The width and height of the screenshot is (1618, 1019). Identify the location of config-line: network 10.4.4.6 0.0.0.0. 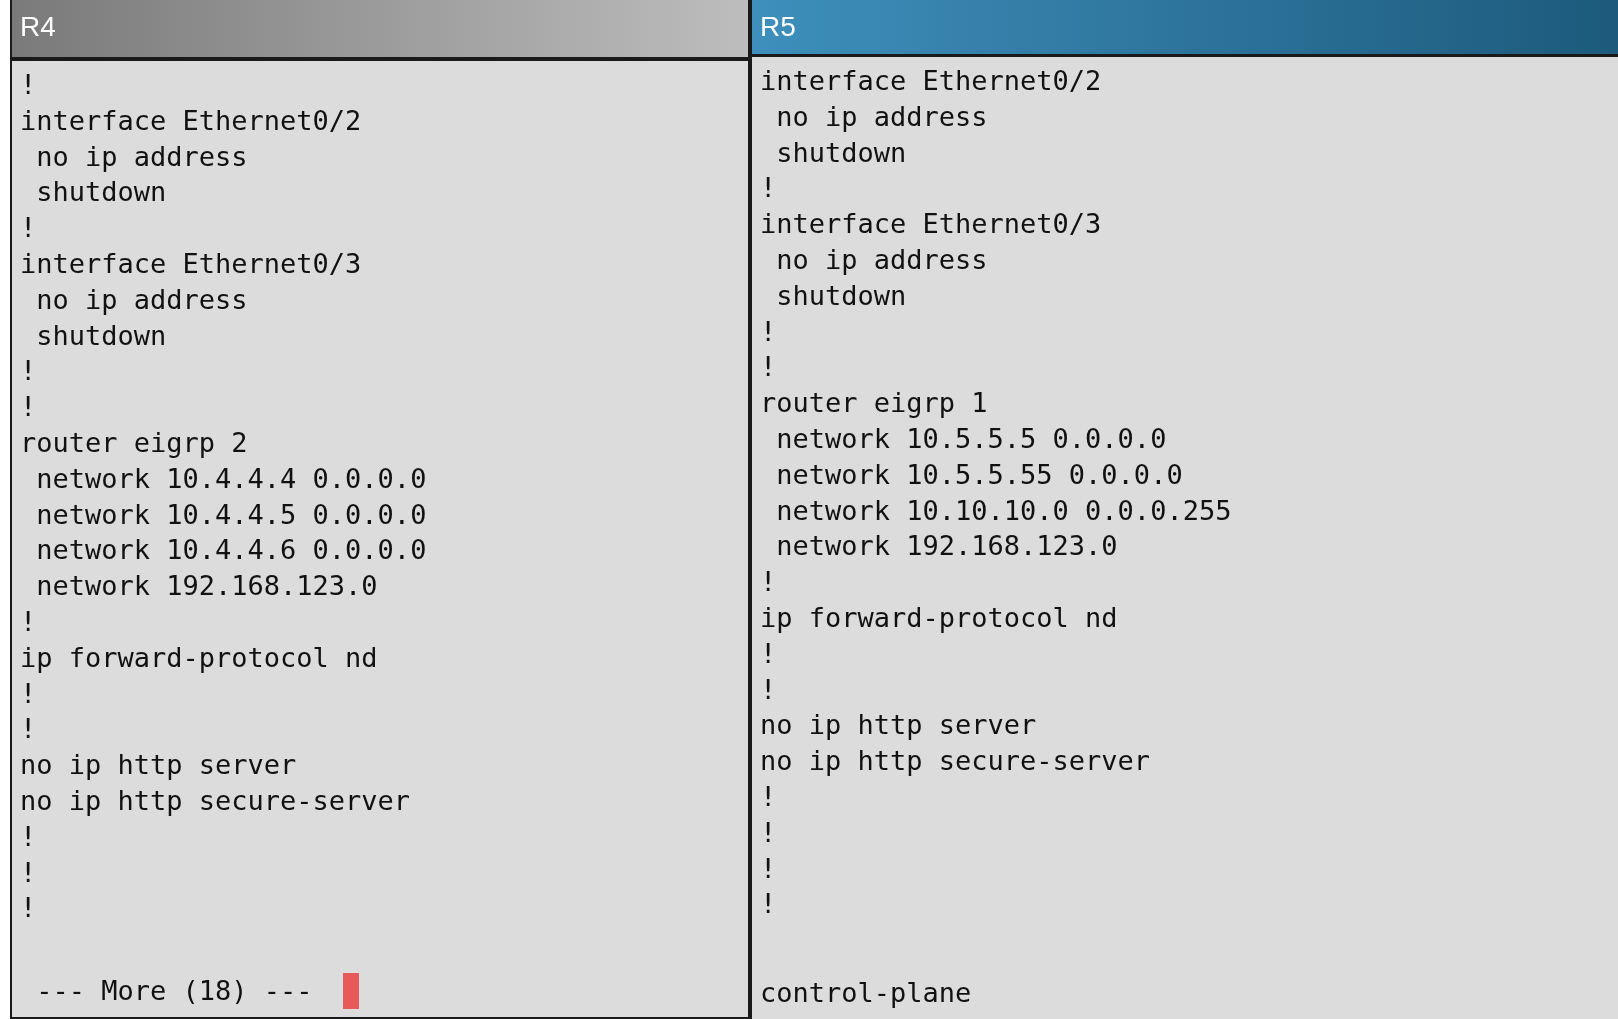
(231, 550).